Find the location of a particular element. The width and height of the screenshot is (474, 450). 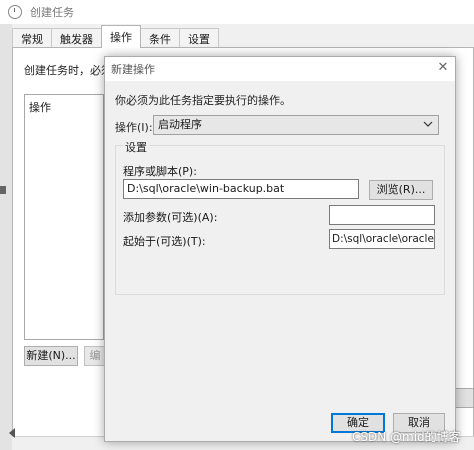

tab-label: 常规 is located at coordinates (32, 39).